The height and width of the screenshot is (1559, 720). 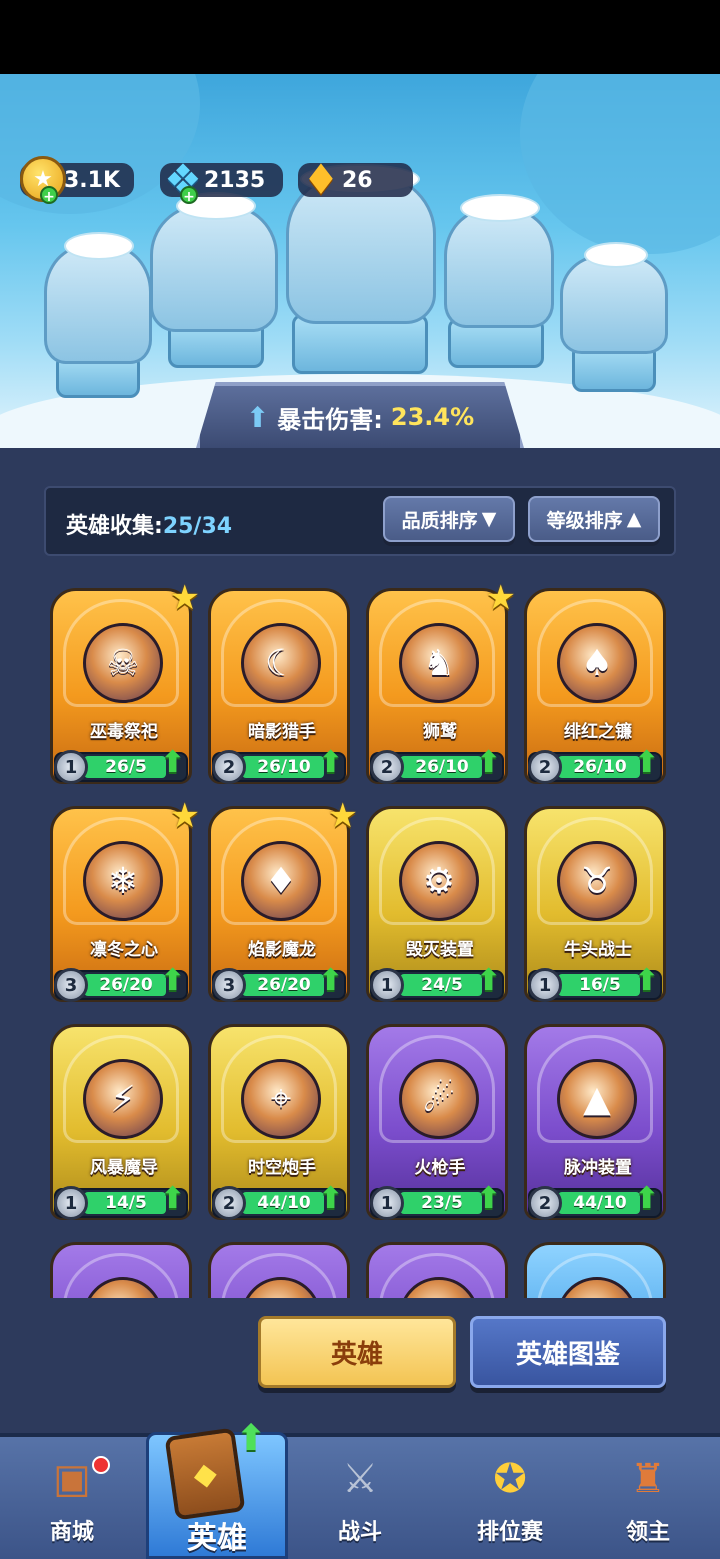 What do you see at coordinates (217, 1538) in the screenshot?
I see `nav-heroes-label: 英雄` at bounding box center [217, 1538].